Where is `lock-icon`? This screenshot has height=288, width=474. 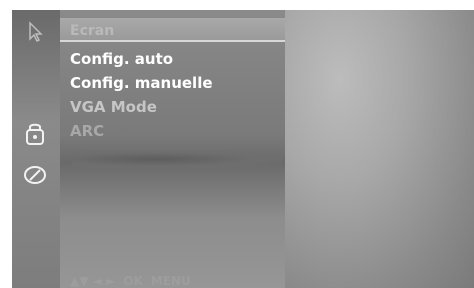
lock-icon is located at coordinates (35, 134).